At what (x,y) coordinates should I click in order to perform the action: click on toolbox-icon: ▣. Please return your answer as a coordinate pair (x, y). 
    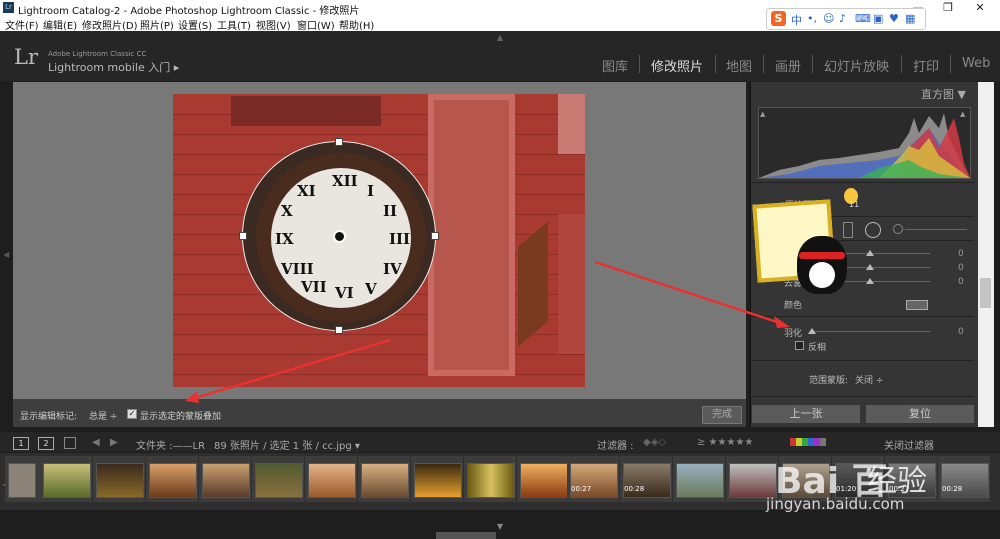
    Looking at the image, I should click on (878, 18).